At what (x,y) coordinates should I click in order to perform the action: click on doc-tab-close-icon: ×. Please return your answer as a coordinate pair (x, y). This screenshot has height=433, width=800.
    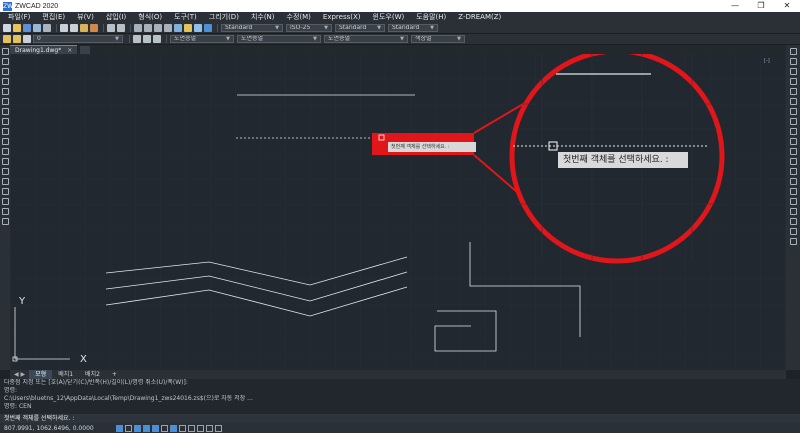
    Looking at the image, I should click on (69, 50).